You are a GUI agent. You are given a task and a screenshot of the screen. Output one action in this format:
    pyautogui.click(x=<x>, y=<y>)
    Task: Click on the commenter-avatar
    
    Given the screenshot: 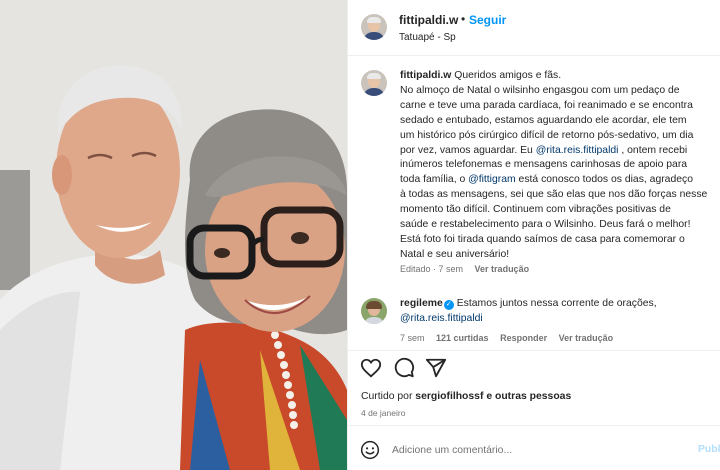 What is the action you would take?
    pyautogui.click(x=374, y=311)
    